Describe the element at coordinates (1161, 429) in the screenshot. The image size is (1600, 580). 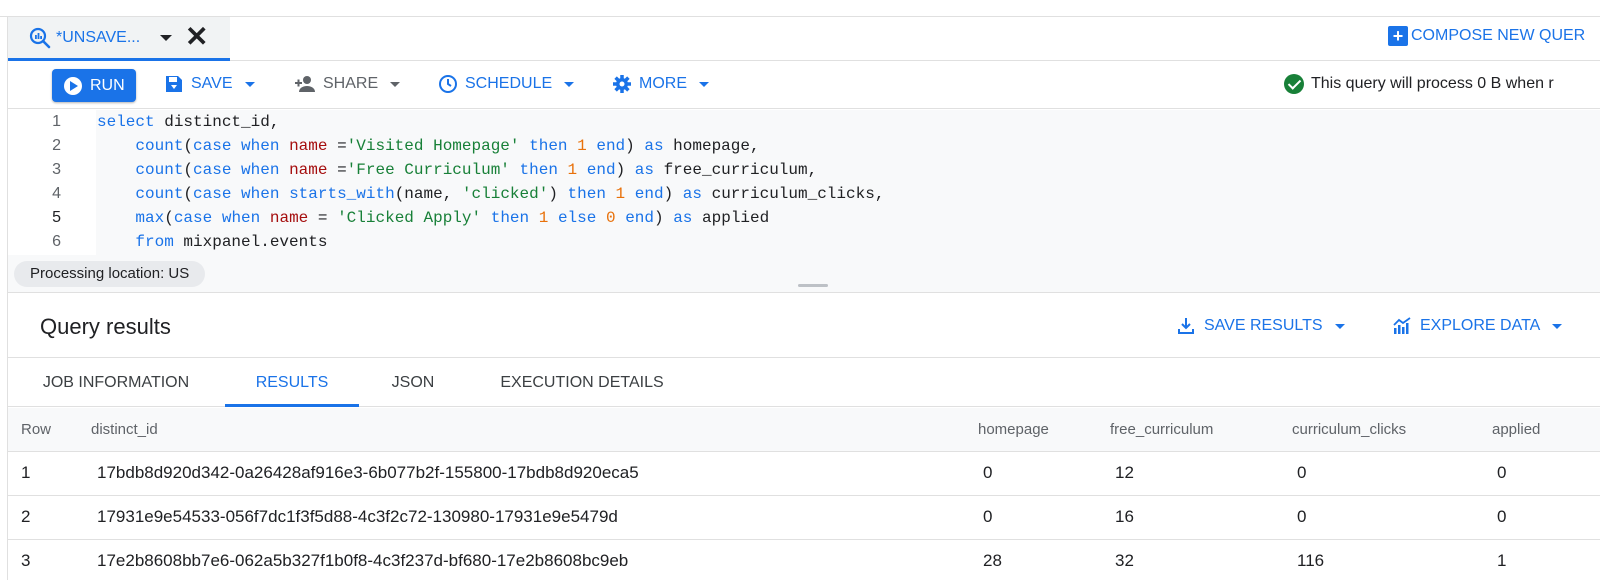
I see `column-header-free-curriculum: free_curriculum` at that location.